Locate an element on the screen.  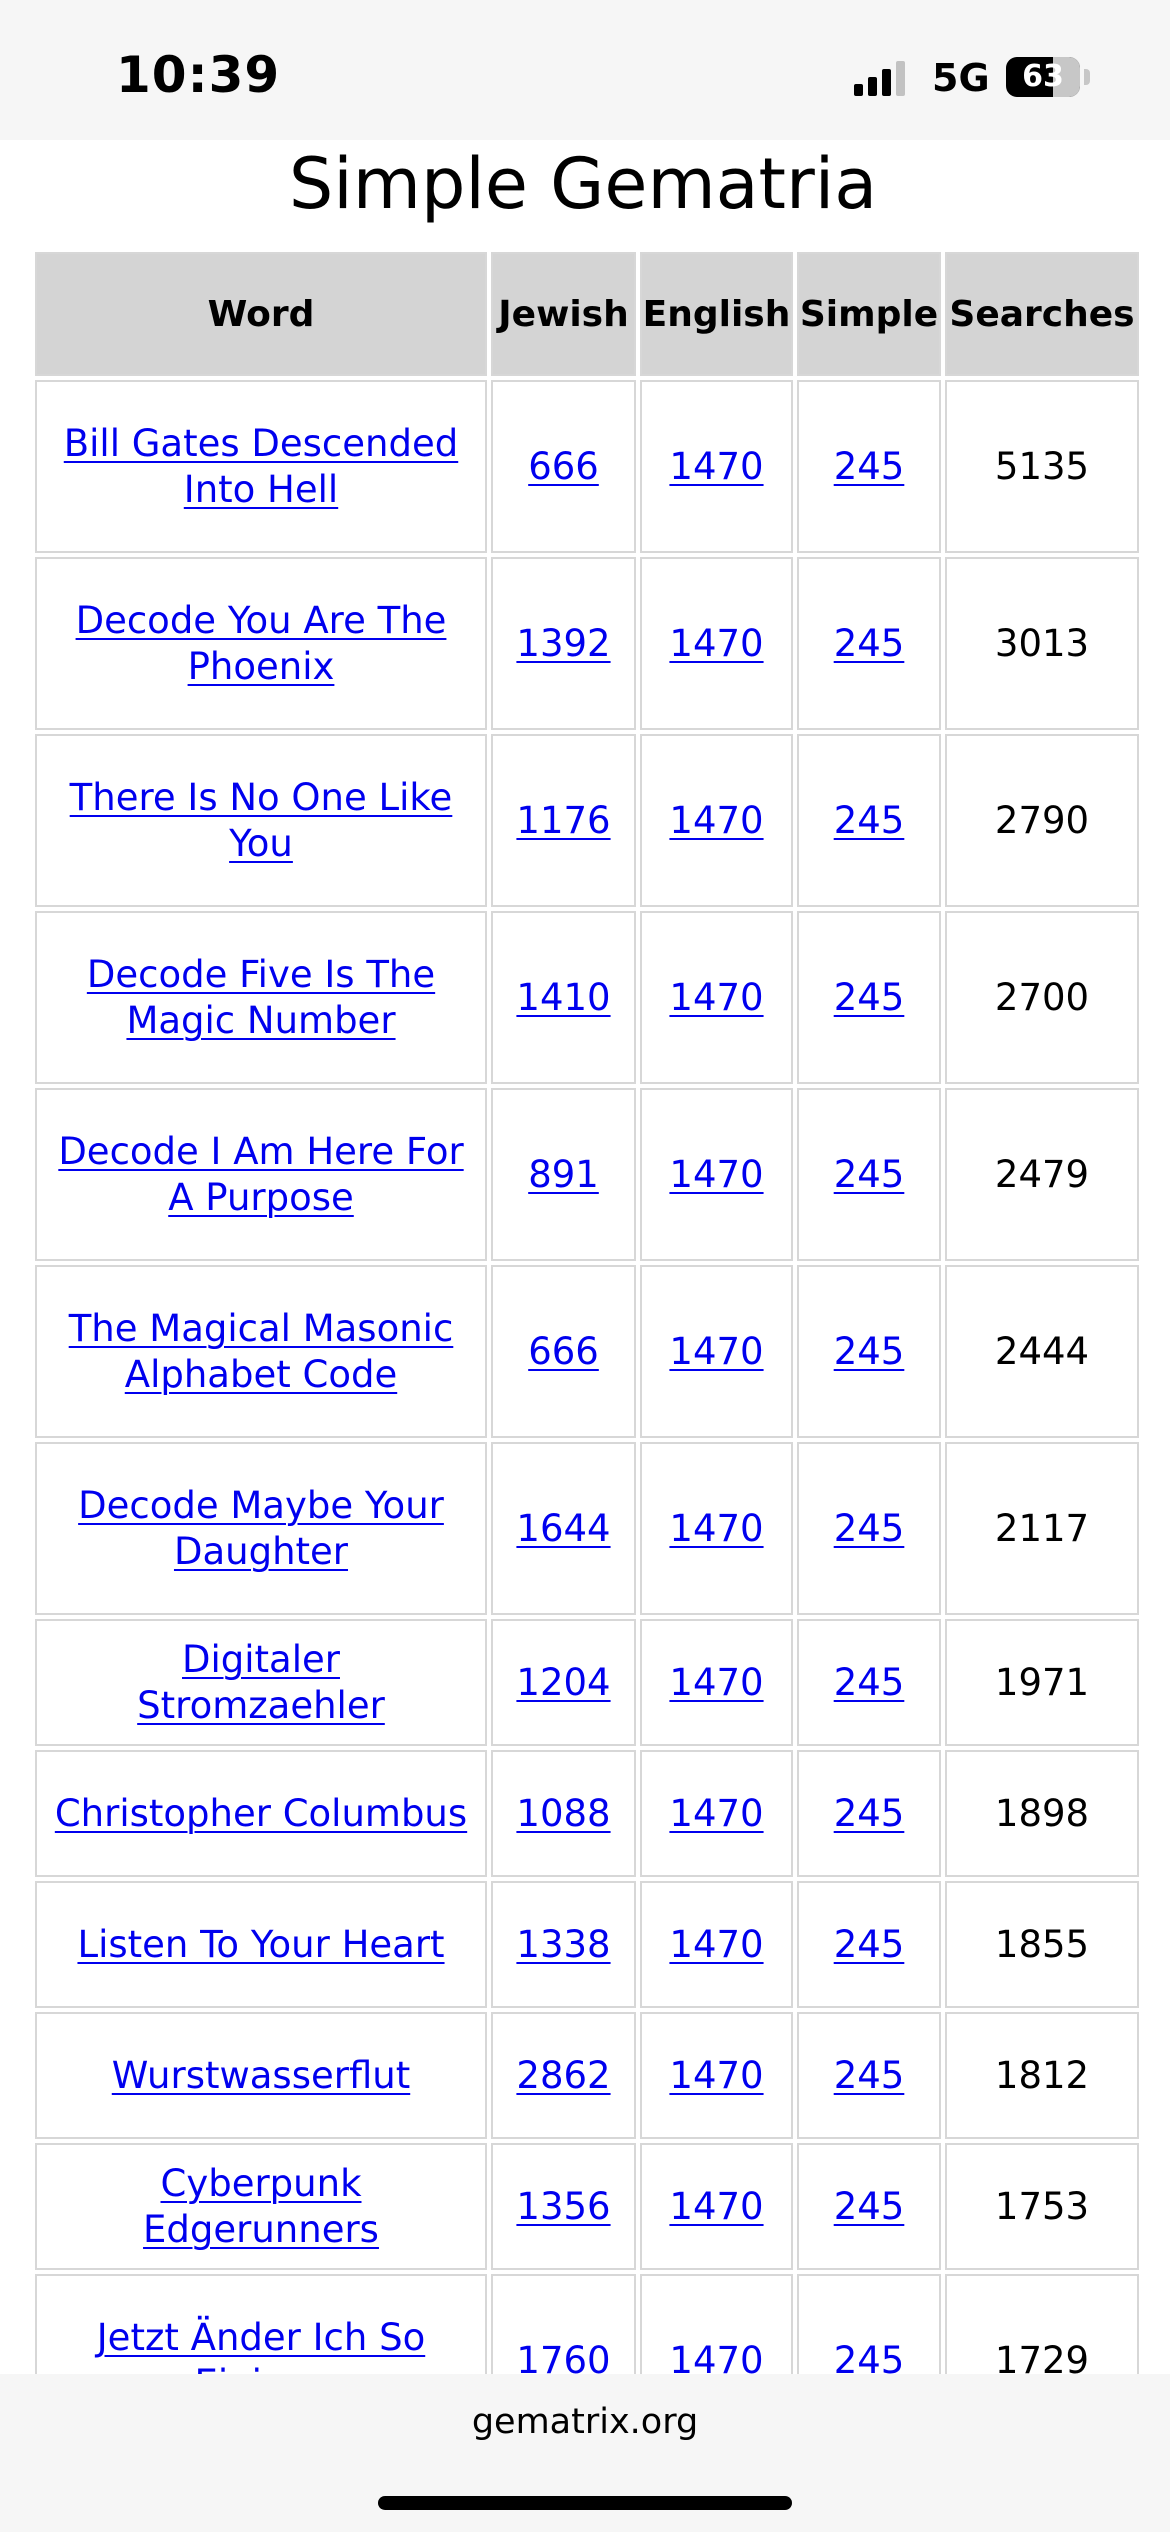
jewish-value-link: 1392 is located at coordinates (563, 643).